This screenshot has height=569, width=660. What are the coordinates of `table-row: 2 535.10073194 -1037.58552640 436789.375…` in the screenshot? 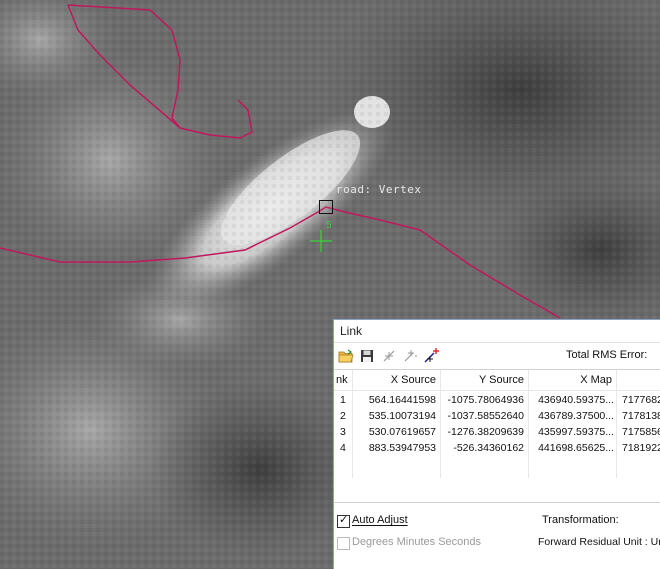 It's located at (497, 417).